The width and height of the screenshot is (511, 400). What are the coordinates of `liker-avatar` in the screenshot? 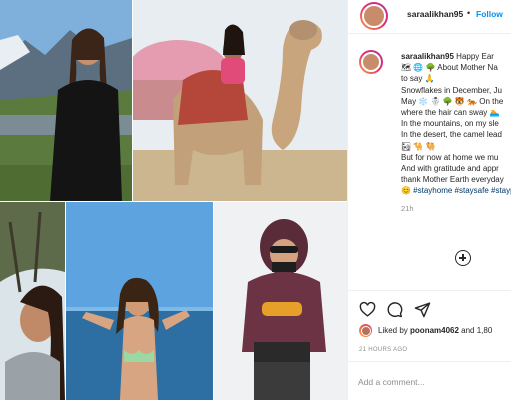 It's located at (365, 330).